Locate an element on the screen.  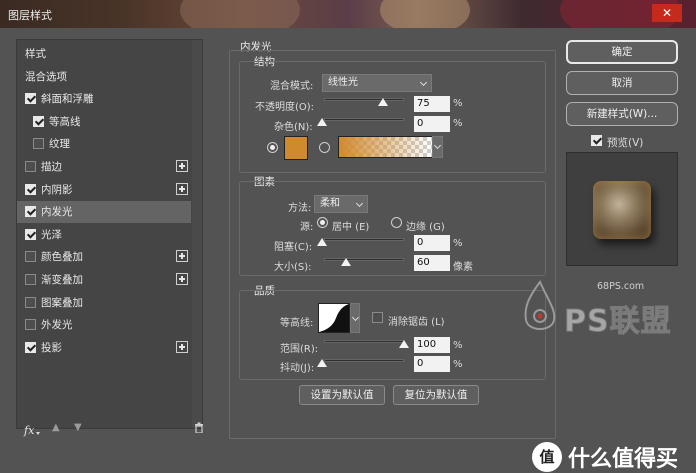
cancel-button: 取消 is located at coordinates (622, 83).